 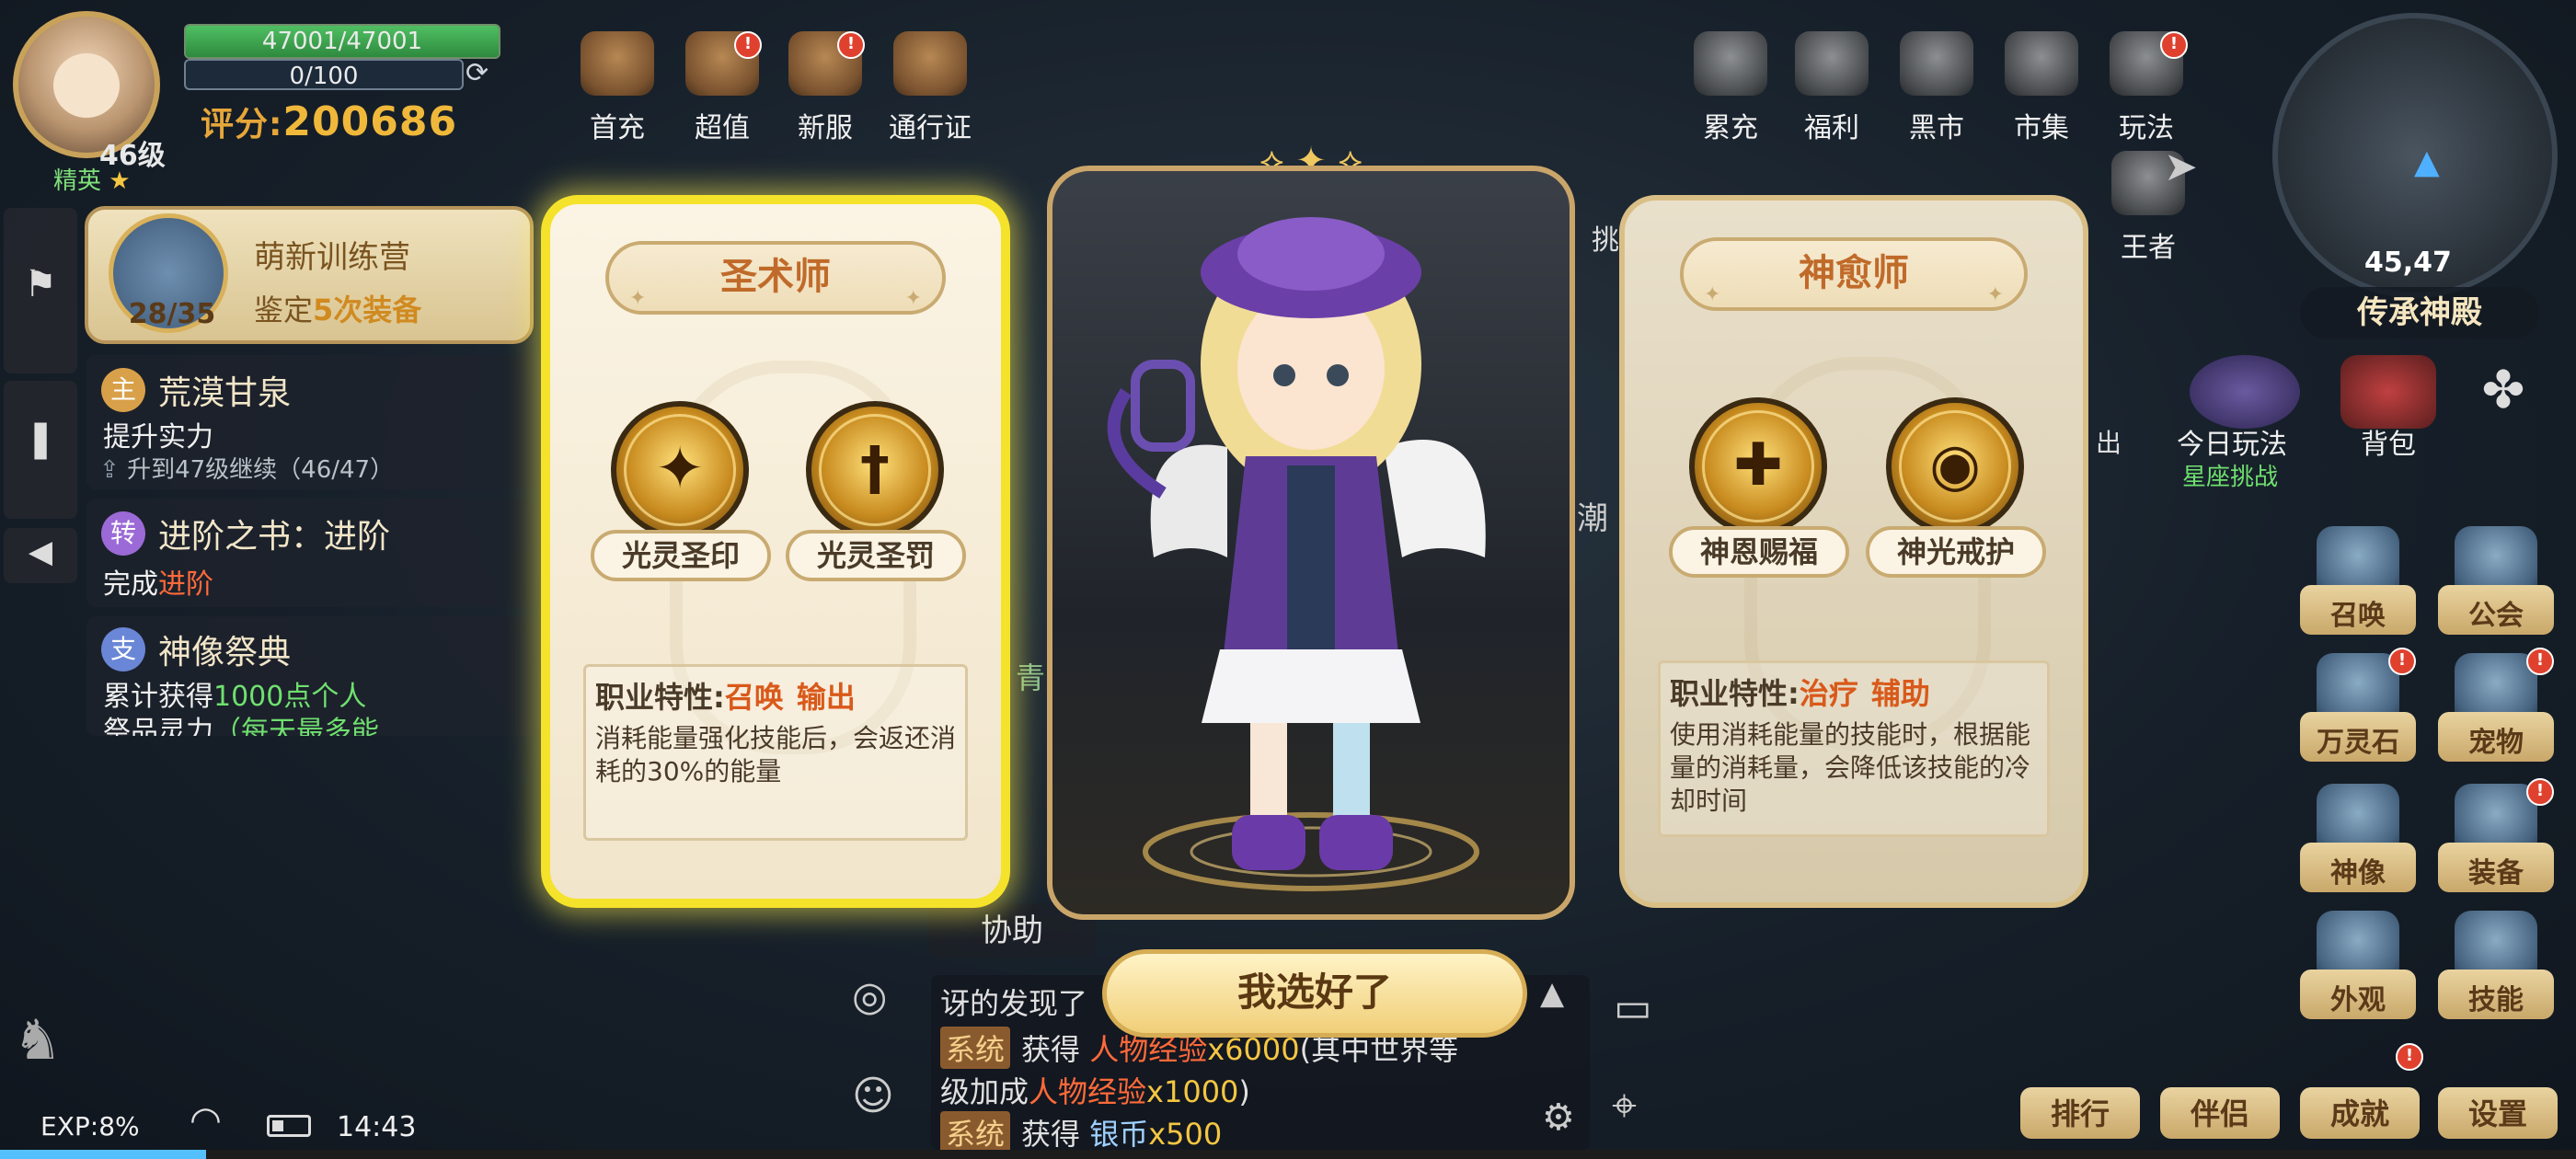 I want to click on voice-icon: ◎, so click(x=869, y=996).